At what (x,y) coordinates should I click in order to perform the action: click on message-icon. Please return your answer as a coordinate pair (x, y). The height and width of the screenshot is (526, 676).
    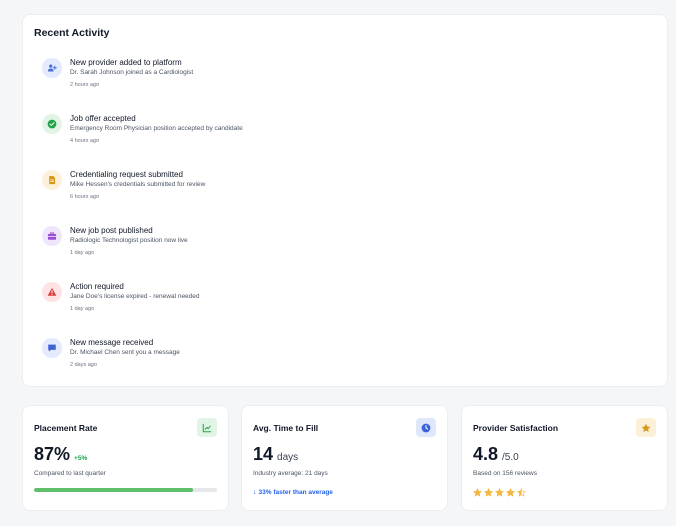
    Looking at the image, I should click on (52, 348).